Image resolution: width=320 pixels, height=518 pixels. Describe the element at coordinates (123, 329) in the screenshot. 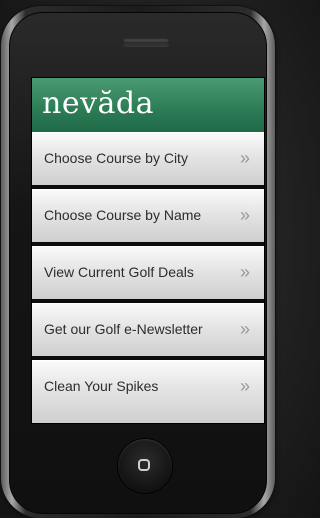

I see `menu-item-label: Get our Golf e-Newsletter` at that location.